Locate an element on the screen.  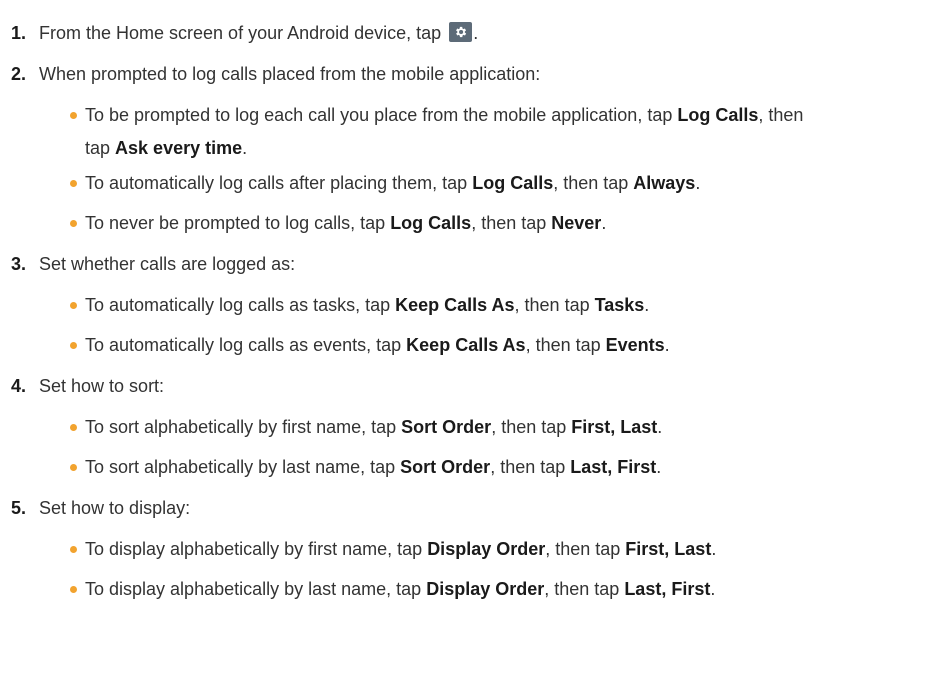
step-number: 2. is located at coordinates (19, 74).